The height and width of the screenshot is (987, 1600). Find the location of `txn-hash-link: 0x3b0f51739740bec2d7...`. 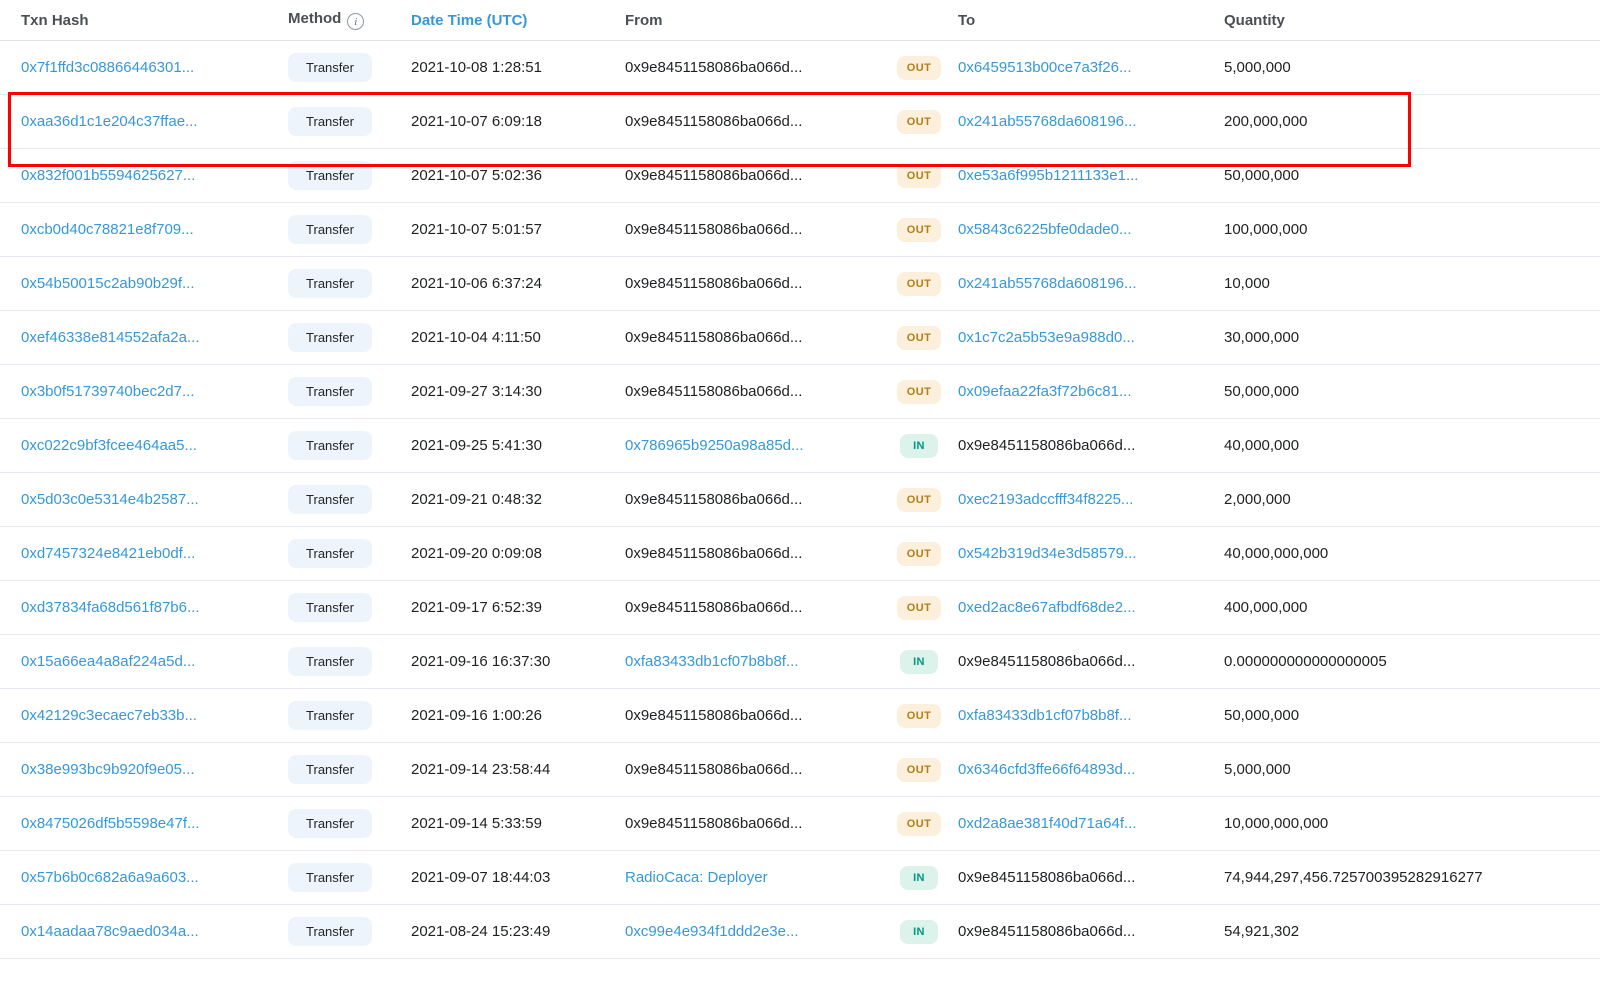

txn-hash-link: 0x3b0f51739740bec2d7... is located at coordinates (108, 391).